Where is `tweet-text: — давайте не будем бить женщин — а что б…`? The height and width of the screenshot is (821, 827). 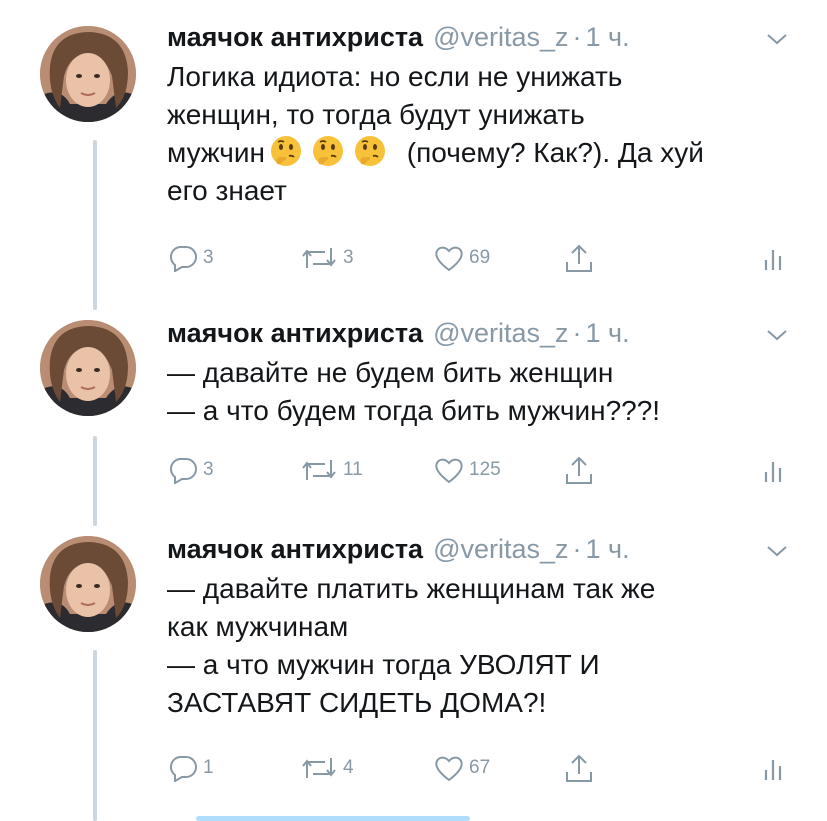 tweet-text: — давайте не будем бить женщин — а что б… is located at coordinates (477, 392).